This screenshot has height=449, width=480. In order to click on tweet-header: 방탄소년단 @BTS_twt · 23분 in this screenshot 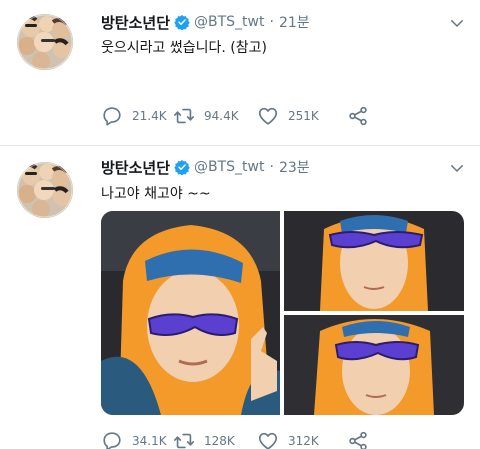, I will do `click(205, 167)`.